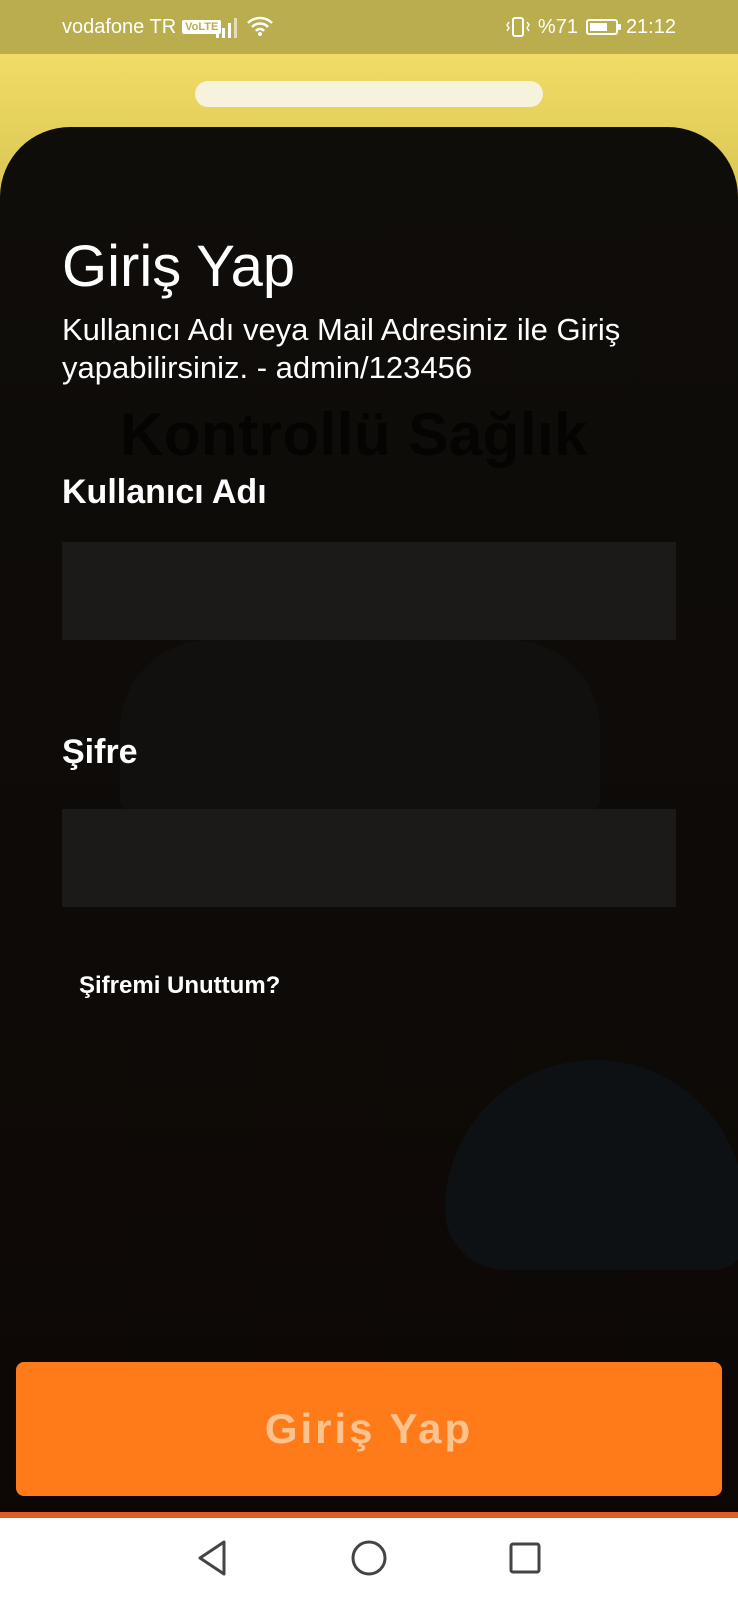  What do you see at coordinates (179, 986) in the screenshot?
I see `forgot-password-link: Şifremi Unuttum?` at bounding box center [179, 986].